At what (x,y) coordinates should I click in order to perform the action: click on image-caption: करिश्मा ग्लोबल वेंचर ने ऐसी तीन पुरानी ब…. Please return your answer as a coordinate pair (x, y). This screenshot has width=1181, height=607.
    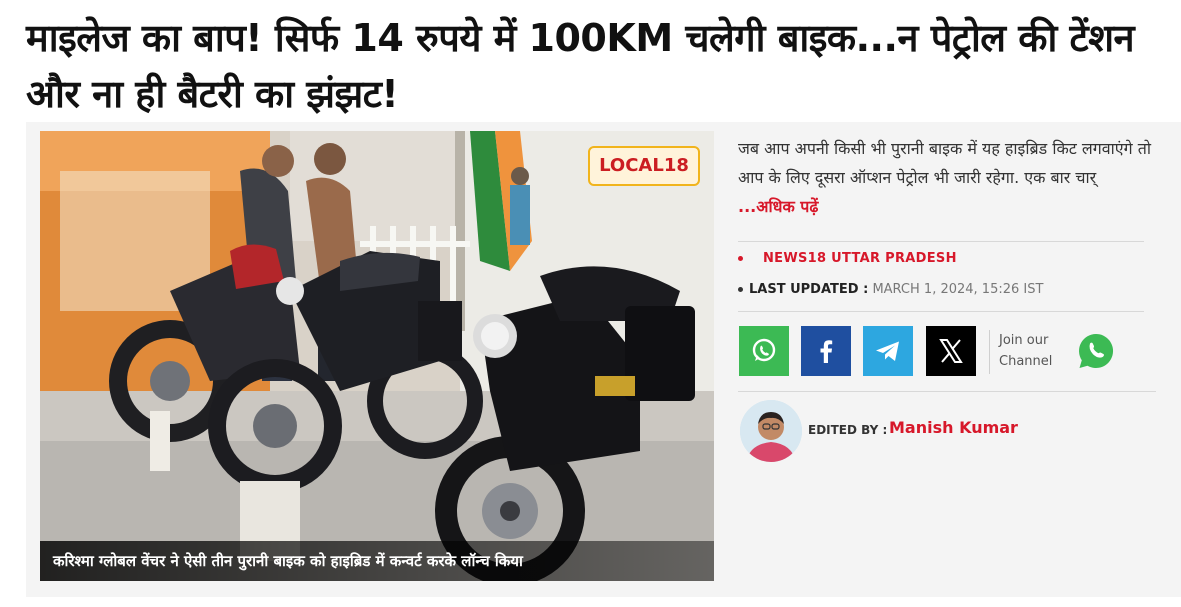
    Looking at the image, I should click on (377, 561).